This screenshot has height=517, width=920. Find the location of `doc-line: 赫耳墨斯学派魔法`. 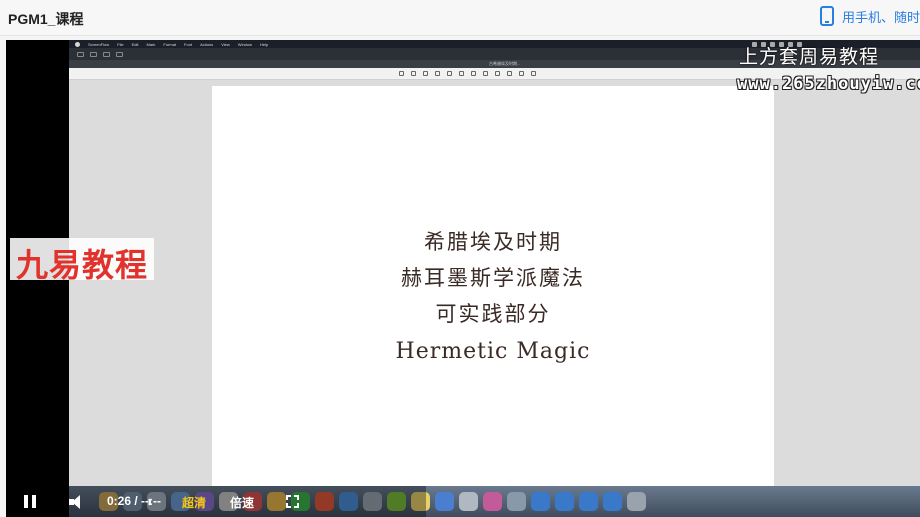

doc-line: 赫耳墨斯学派魔法 is located at coordinates (493, 278).